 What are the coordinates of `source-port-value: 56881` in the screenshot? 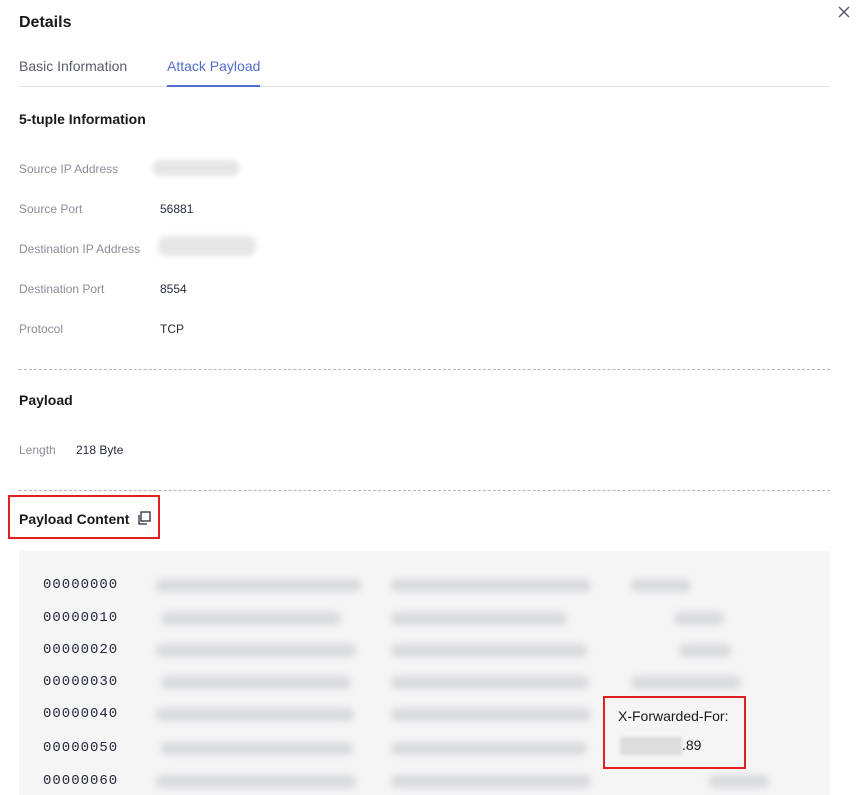 It's located at (177, 209).